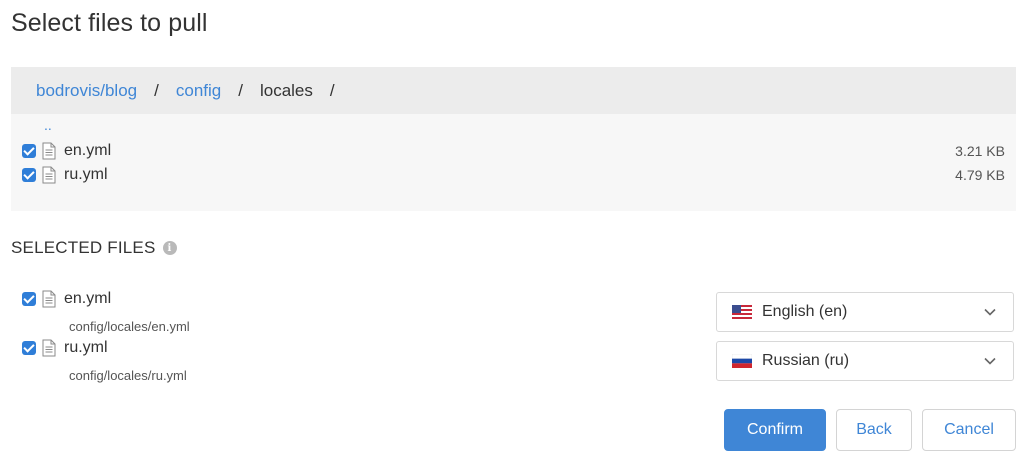 This screenshot has width=1024, height=458. I want to click on selected-file-name: ru.yml, so click(86, 347).